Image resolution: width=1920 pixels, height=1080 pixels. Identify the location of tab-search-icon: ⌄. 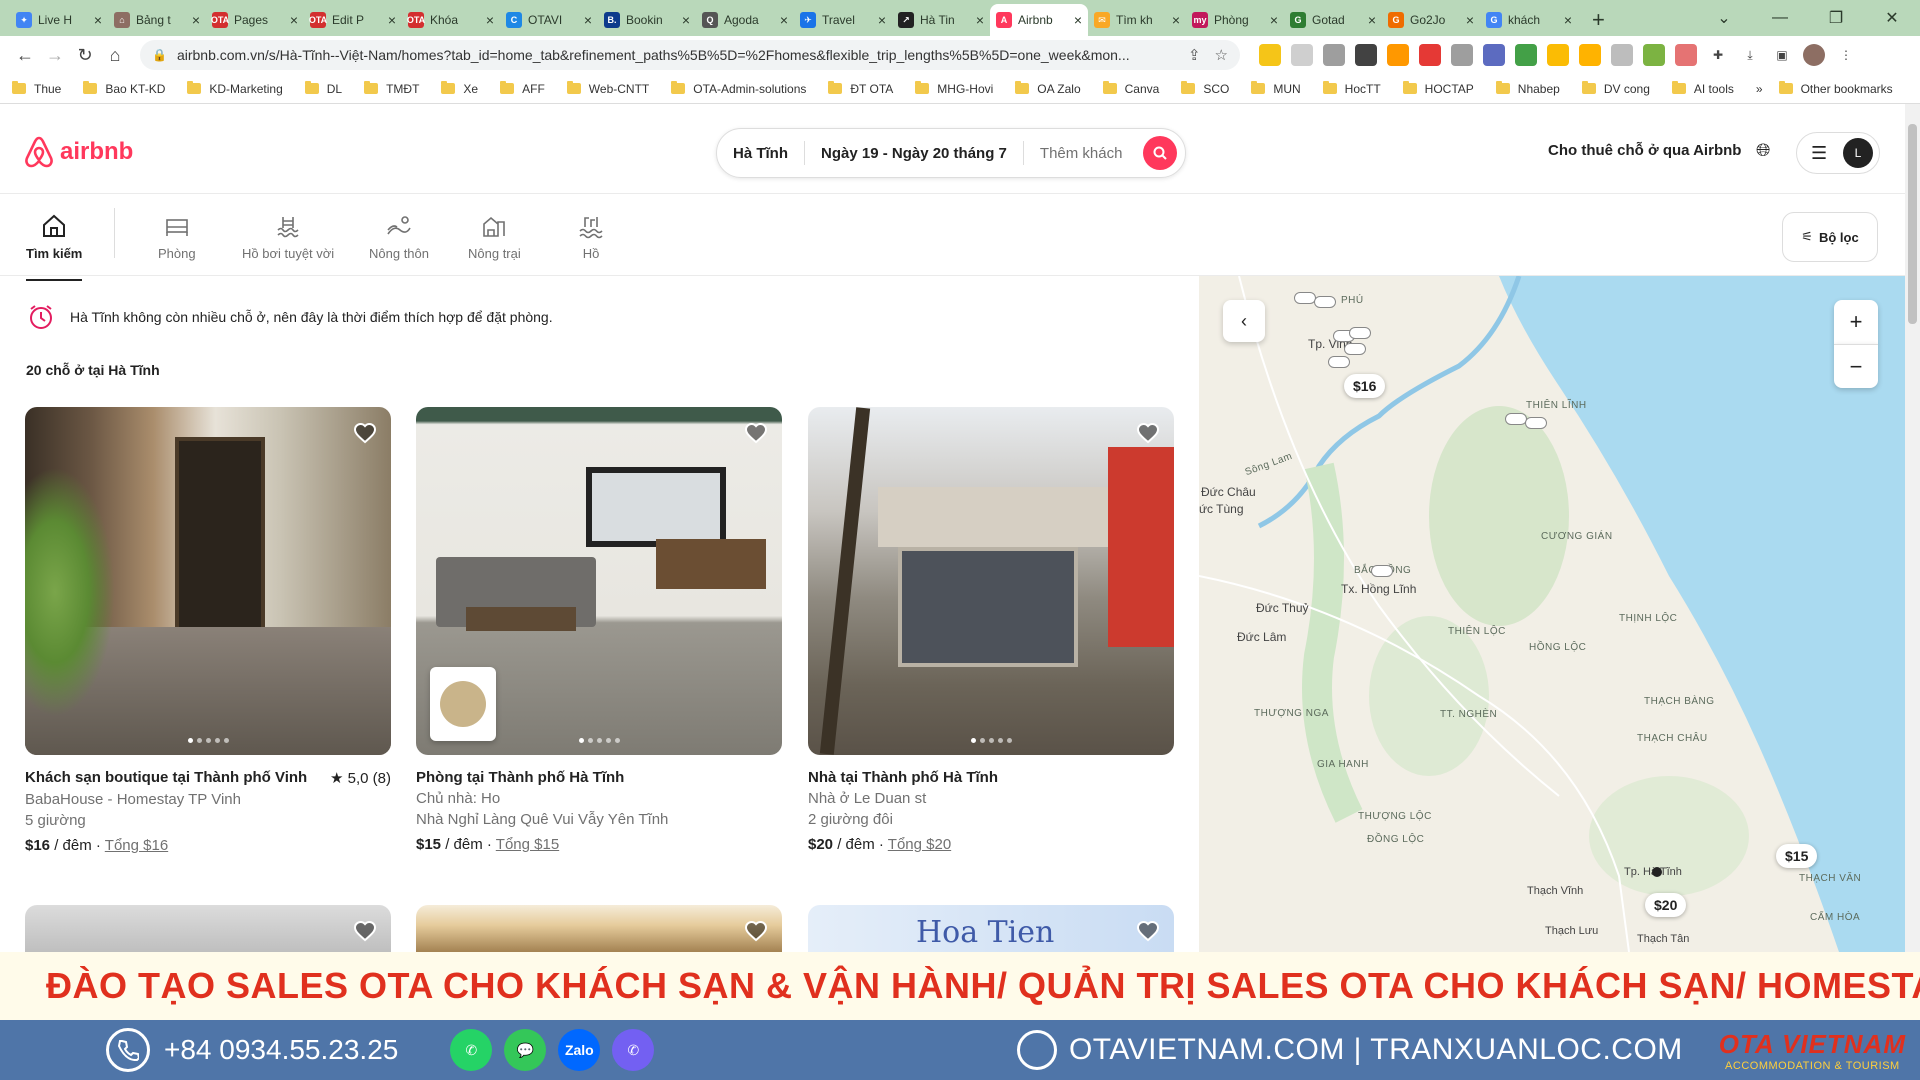
(1724, 18).